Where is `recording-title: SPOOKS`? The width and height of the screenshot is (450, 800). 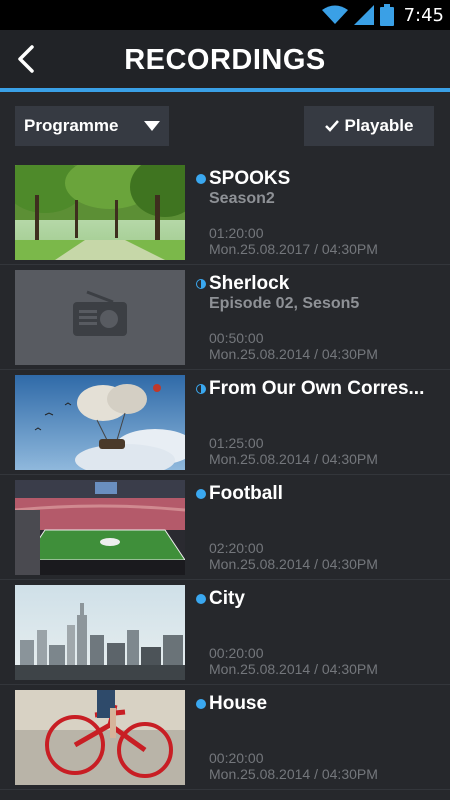 recording-title: SPOOKS is located at coordinates (250, 178).